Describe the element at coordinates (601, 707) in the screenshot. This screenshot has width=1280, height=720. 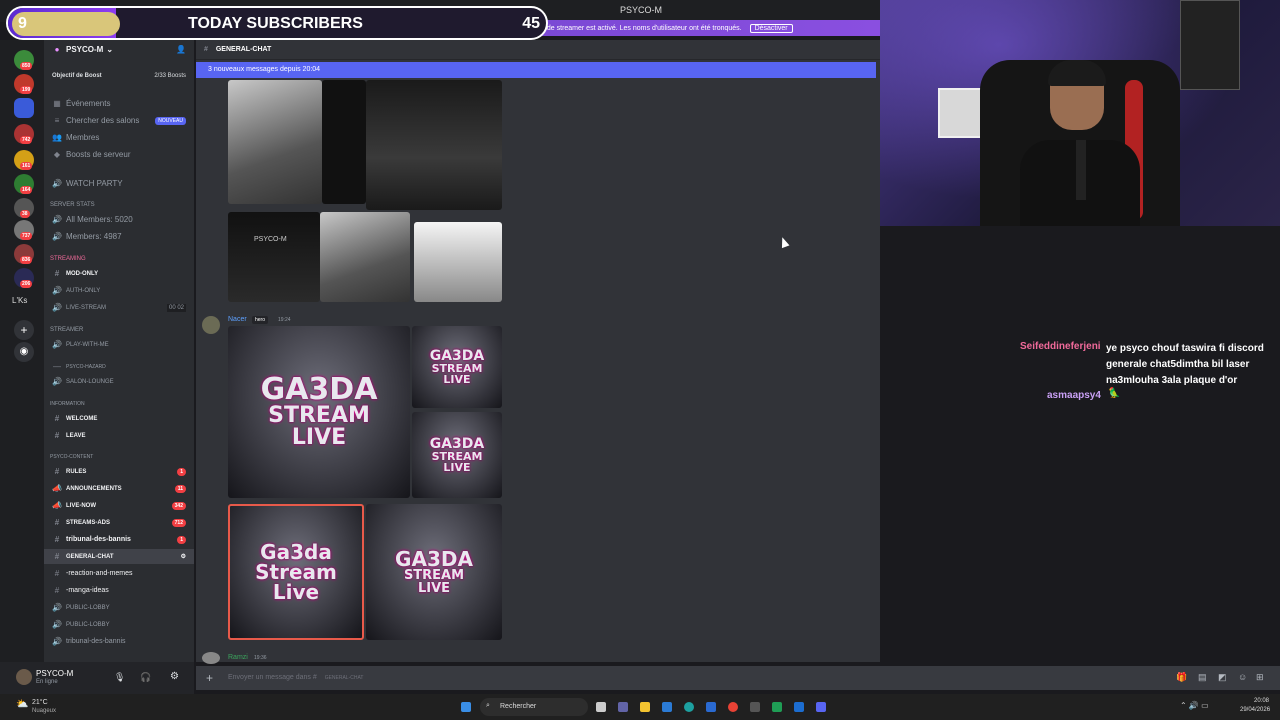
I see `taskview-icon` at that location.